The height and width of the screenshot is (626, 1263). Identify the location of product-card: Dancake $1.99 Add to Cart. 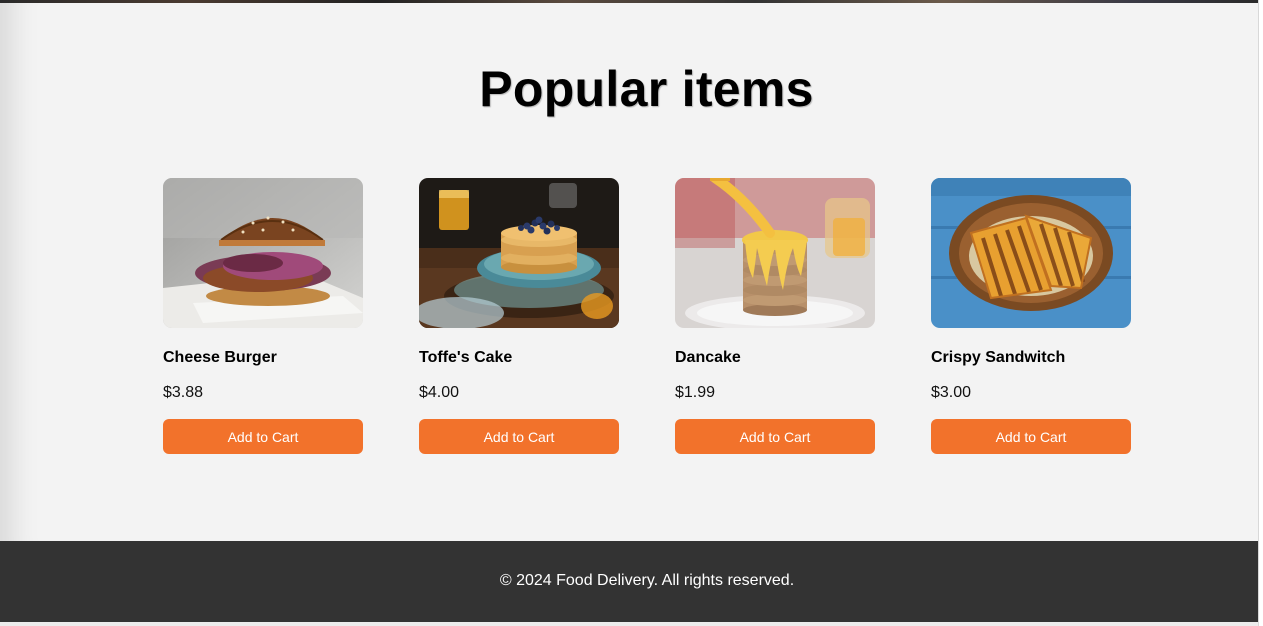
(775, 316).